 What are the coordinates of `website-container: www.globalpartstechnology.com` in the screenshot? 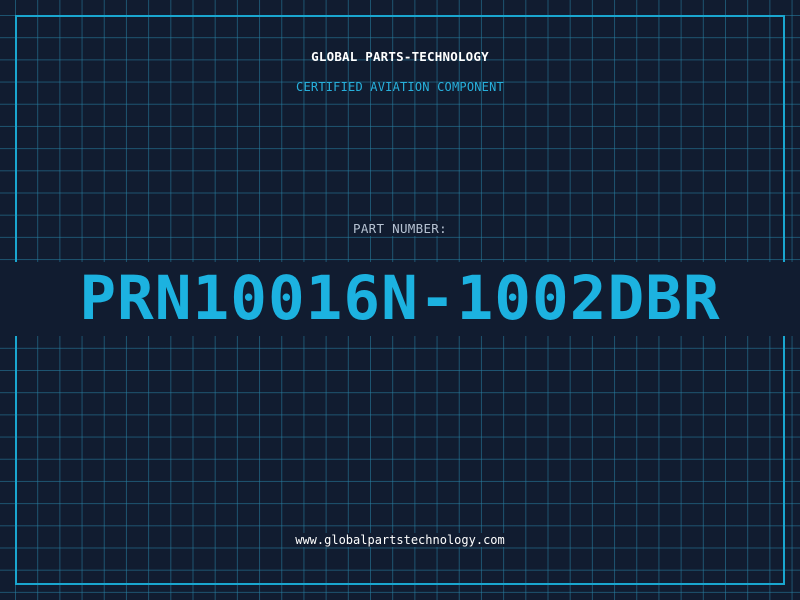 It's located at (400, 540).